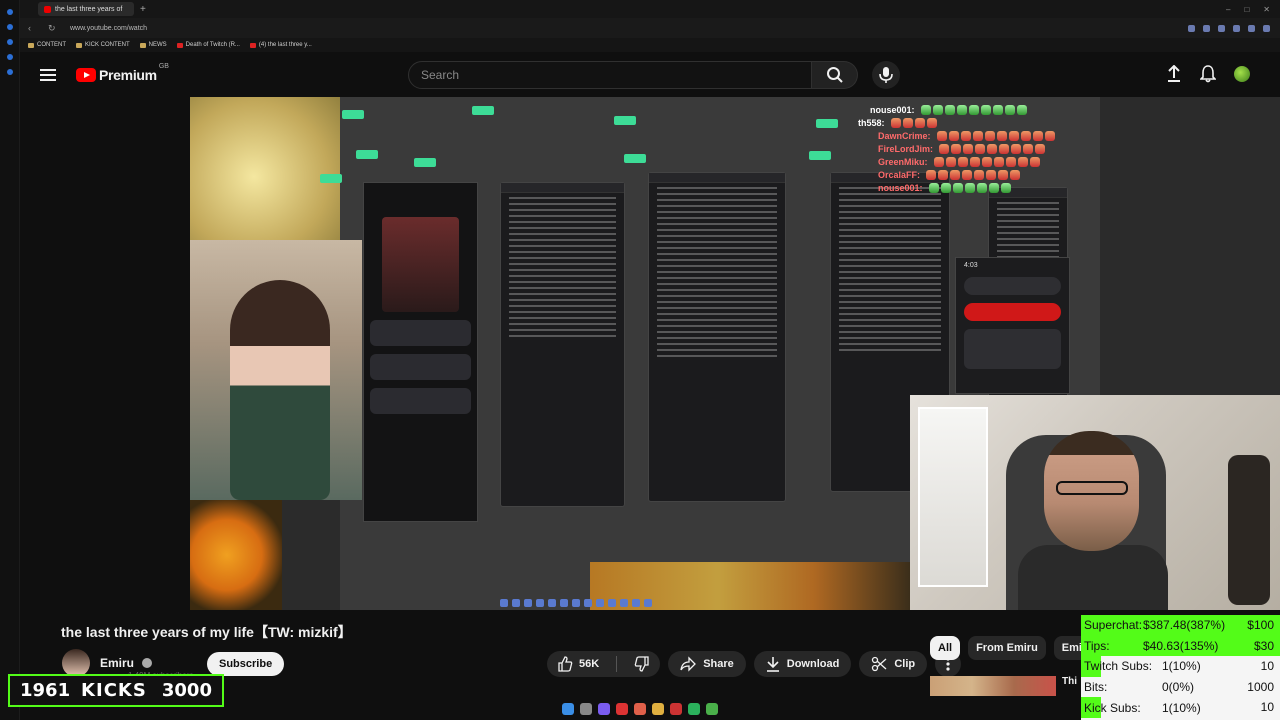 The width and height of the screenshot is (1280, 720). Describe the element at coordinates (1180, 666) in the screenshot. I see `goal-row-twitch-subs: Twitch Subs: 1(10%) 10` at that location.